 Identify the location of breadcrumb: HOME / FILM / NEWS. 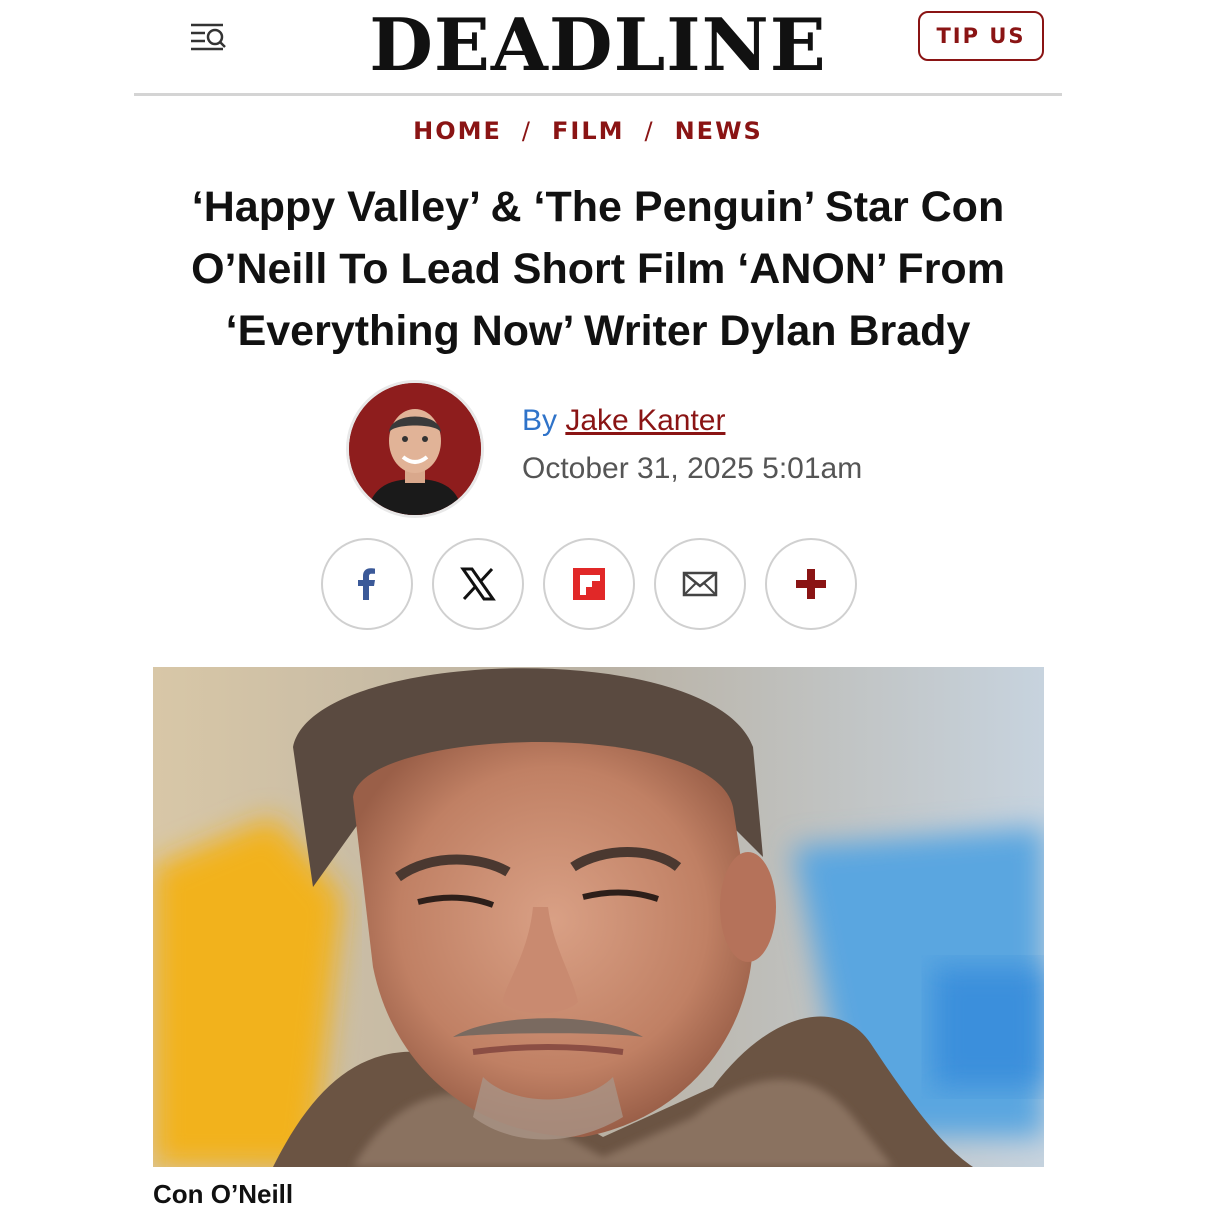
(588, 131).